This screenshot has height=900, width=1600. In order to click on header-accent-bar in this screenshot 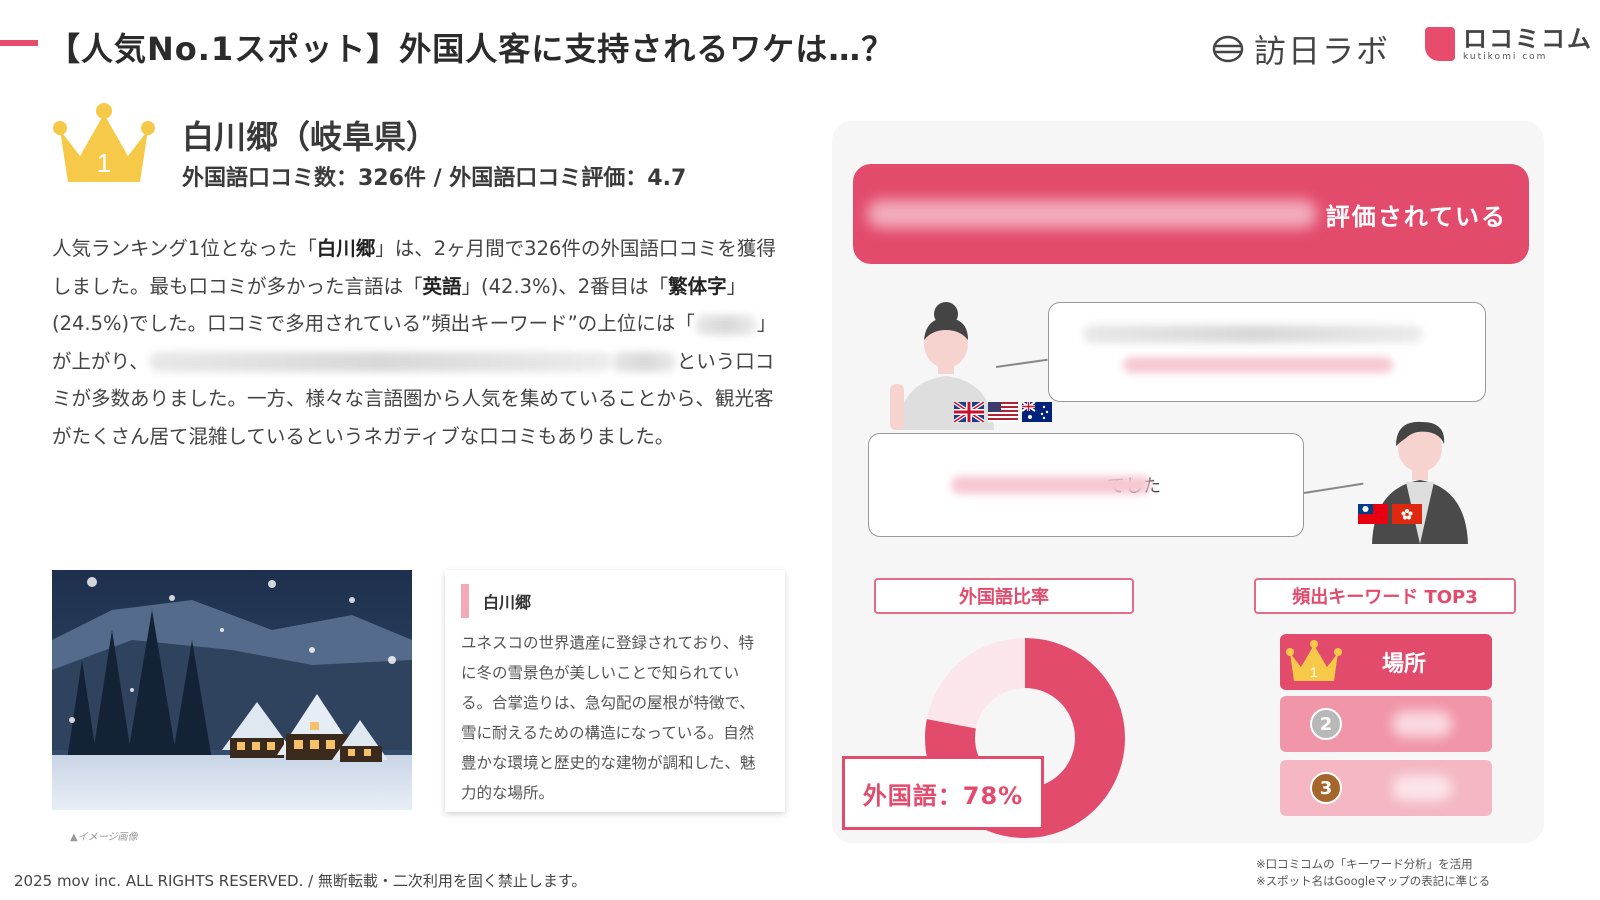, I will do `click(19, 43)`.